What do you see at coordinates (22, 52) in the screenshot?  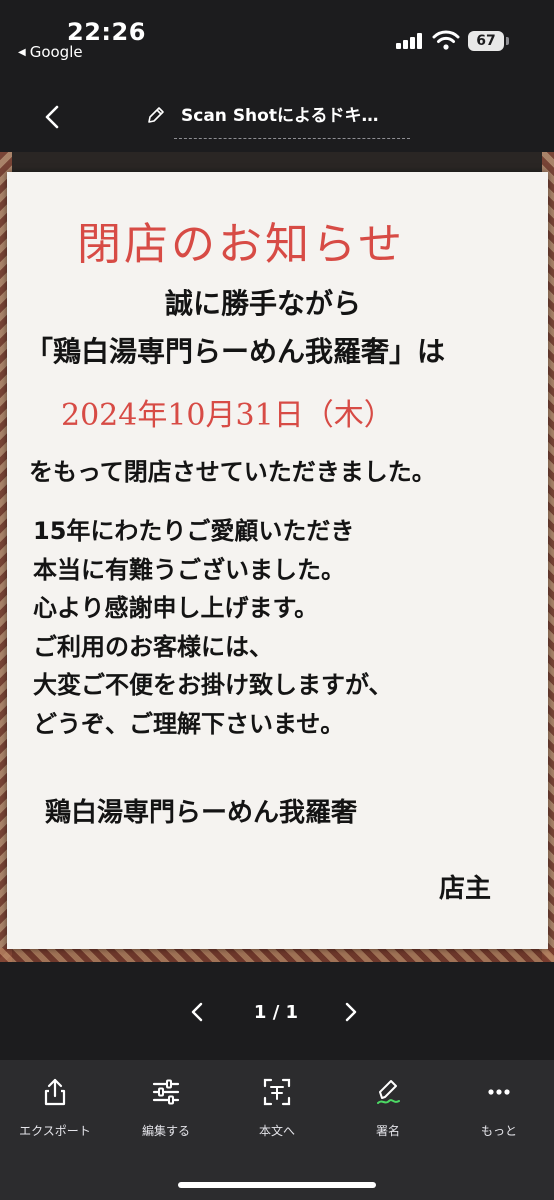 I see `back-triangle-icon: ◀` at bounding box center [22, 52].